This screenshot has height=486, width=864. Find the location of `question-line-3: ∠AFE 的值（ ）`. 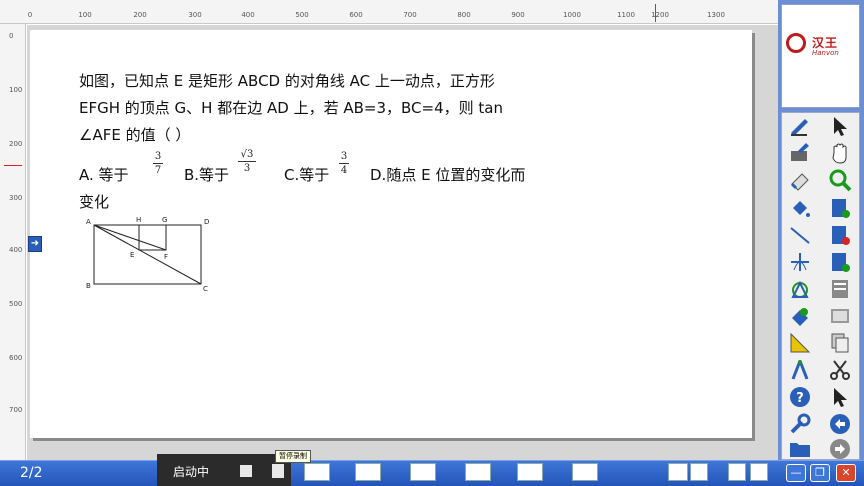

question-line-3: ∠AFE 的值（ ） is located at coordinates (135, 135).